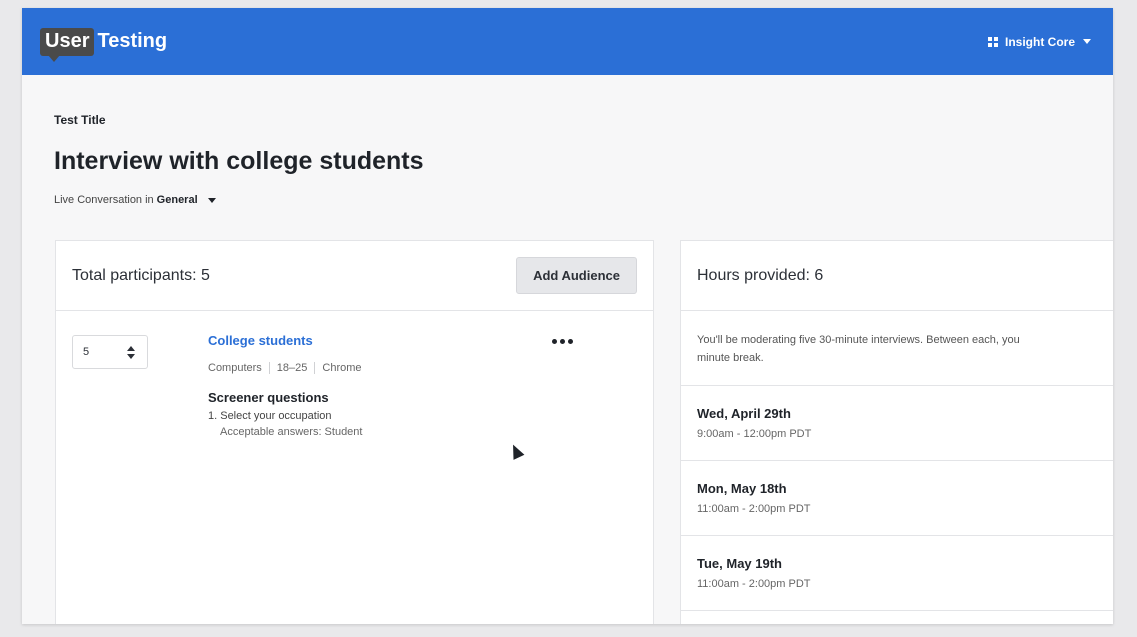 Image resolution: width=1137 pixels, height=637 pixels. What do you see at coordinates (270, 416) in the screenshot?
I see `screener-question: 1. Select your occupation` at bounding box center [270, 416].